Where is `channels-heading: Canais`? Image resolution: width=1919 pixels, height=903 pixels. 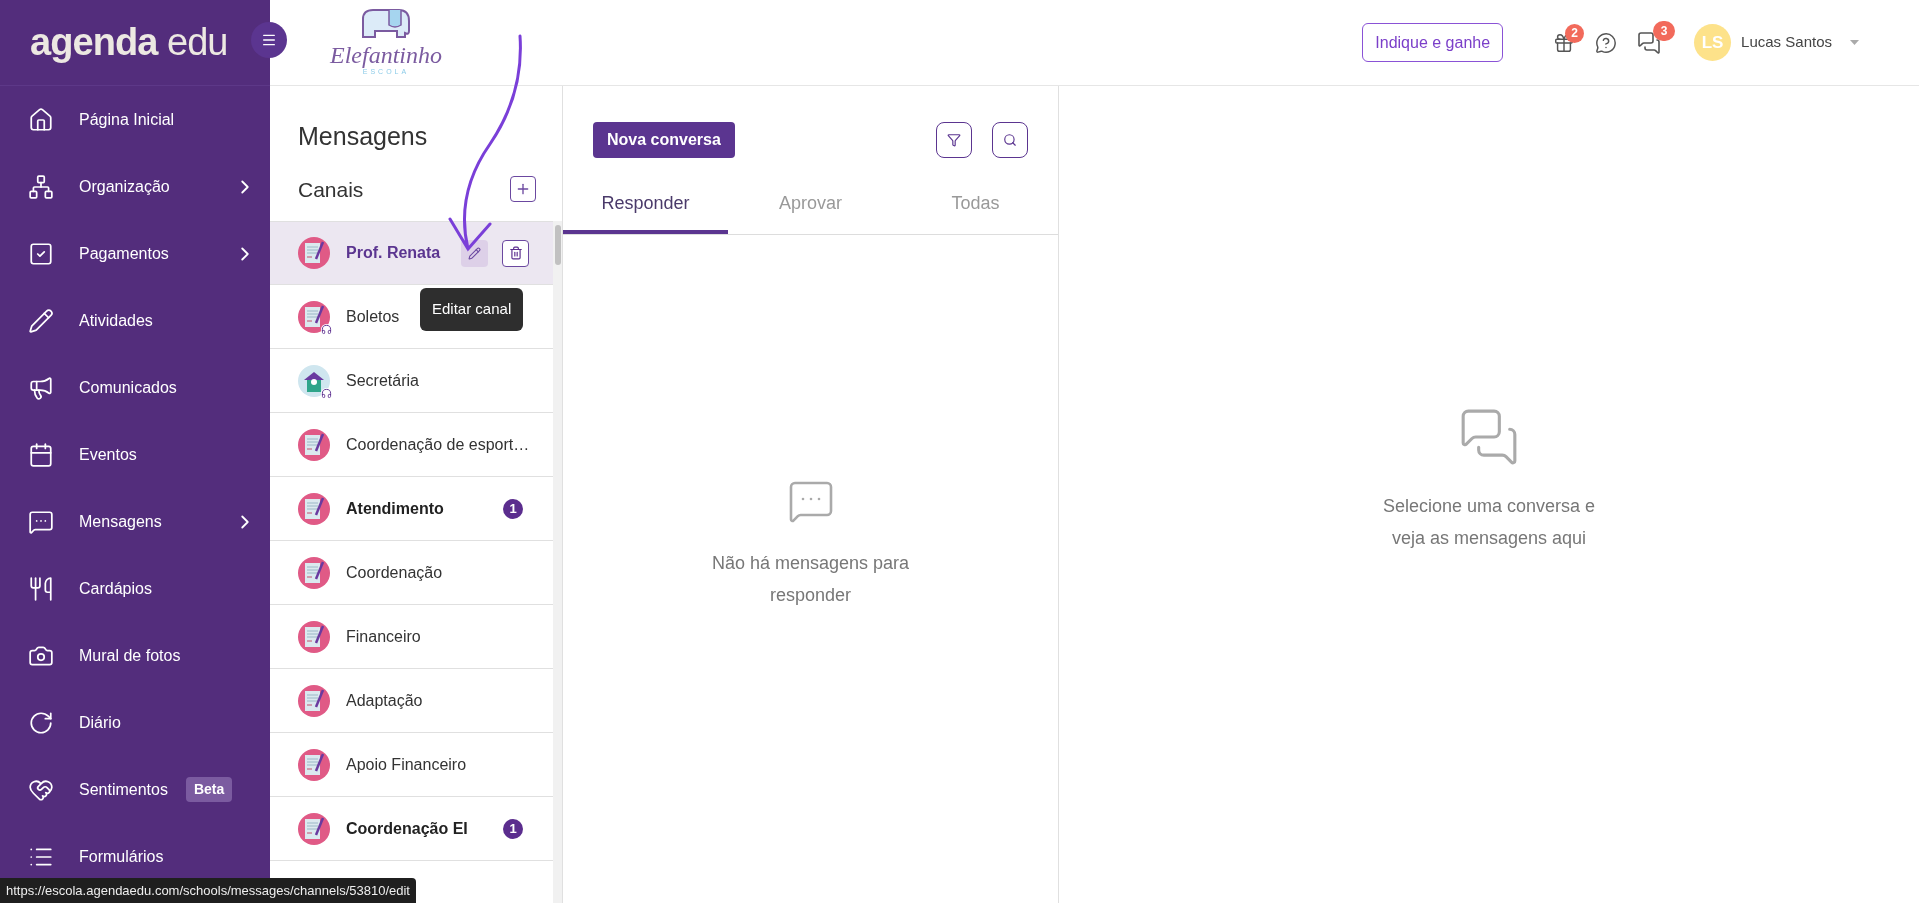 channels-heading: Canais is located at coordinates (331, 189).